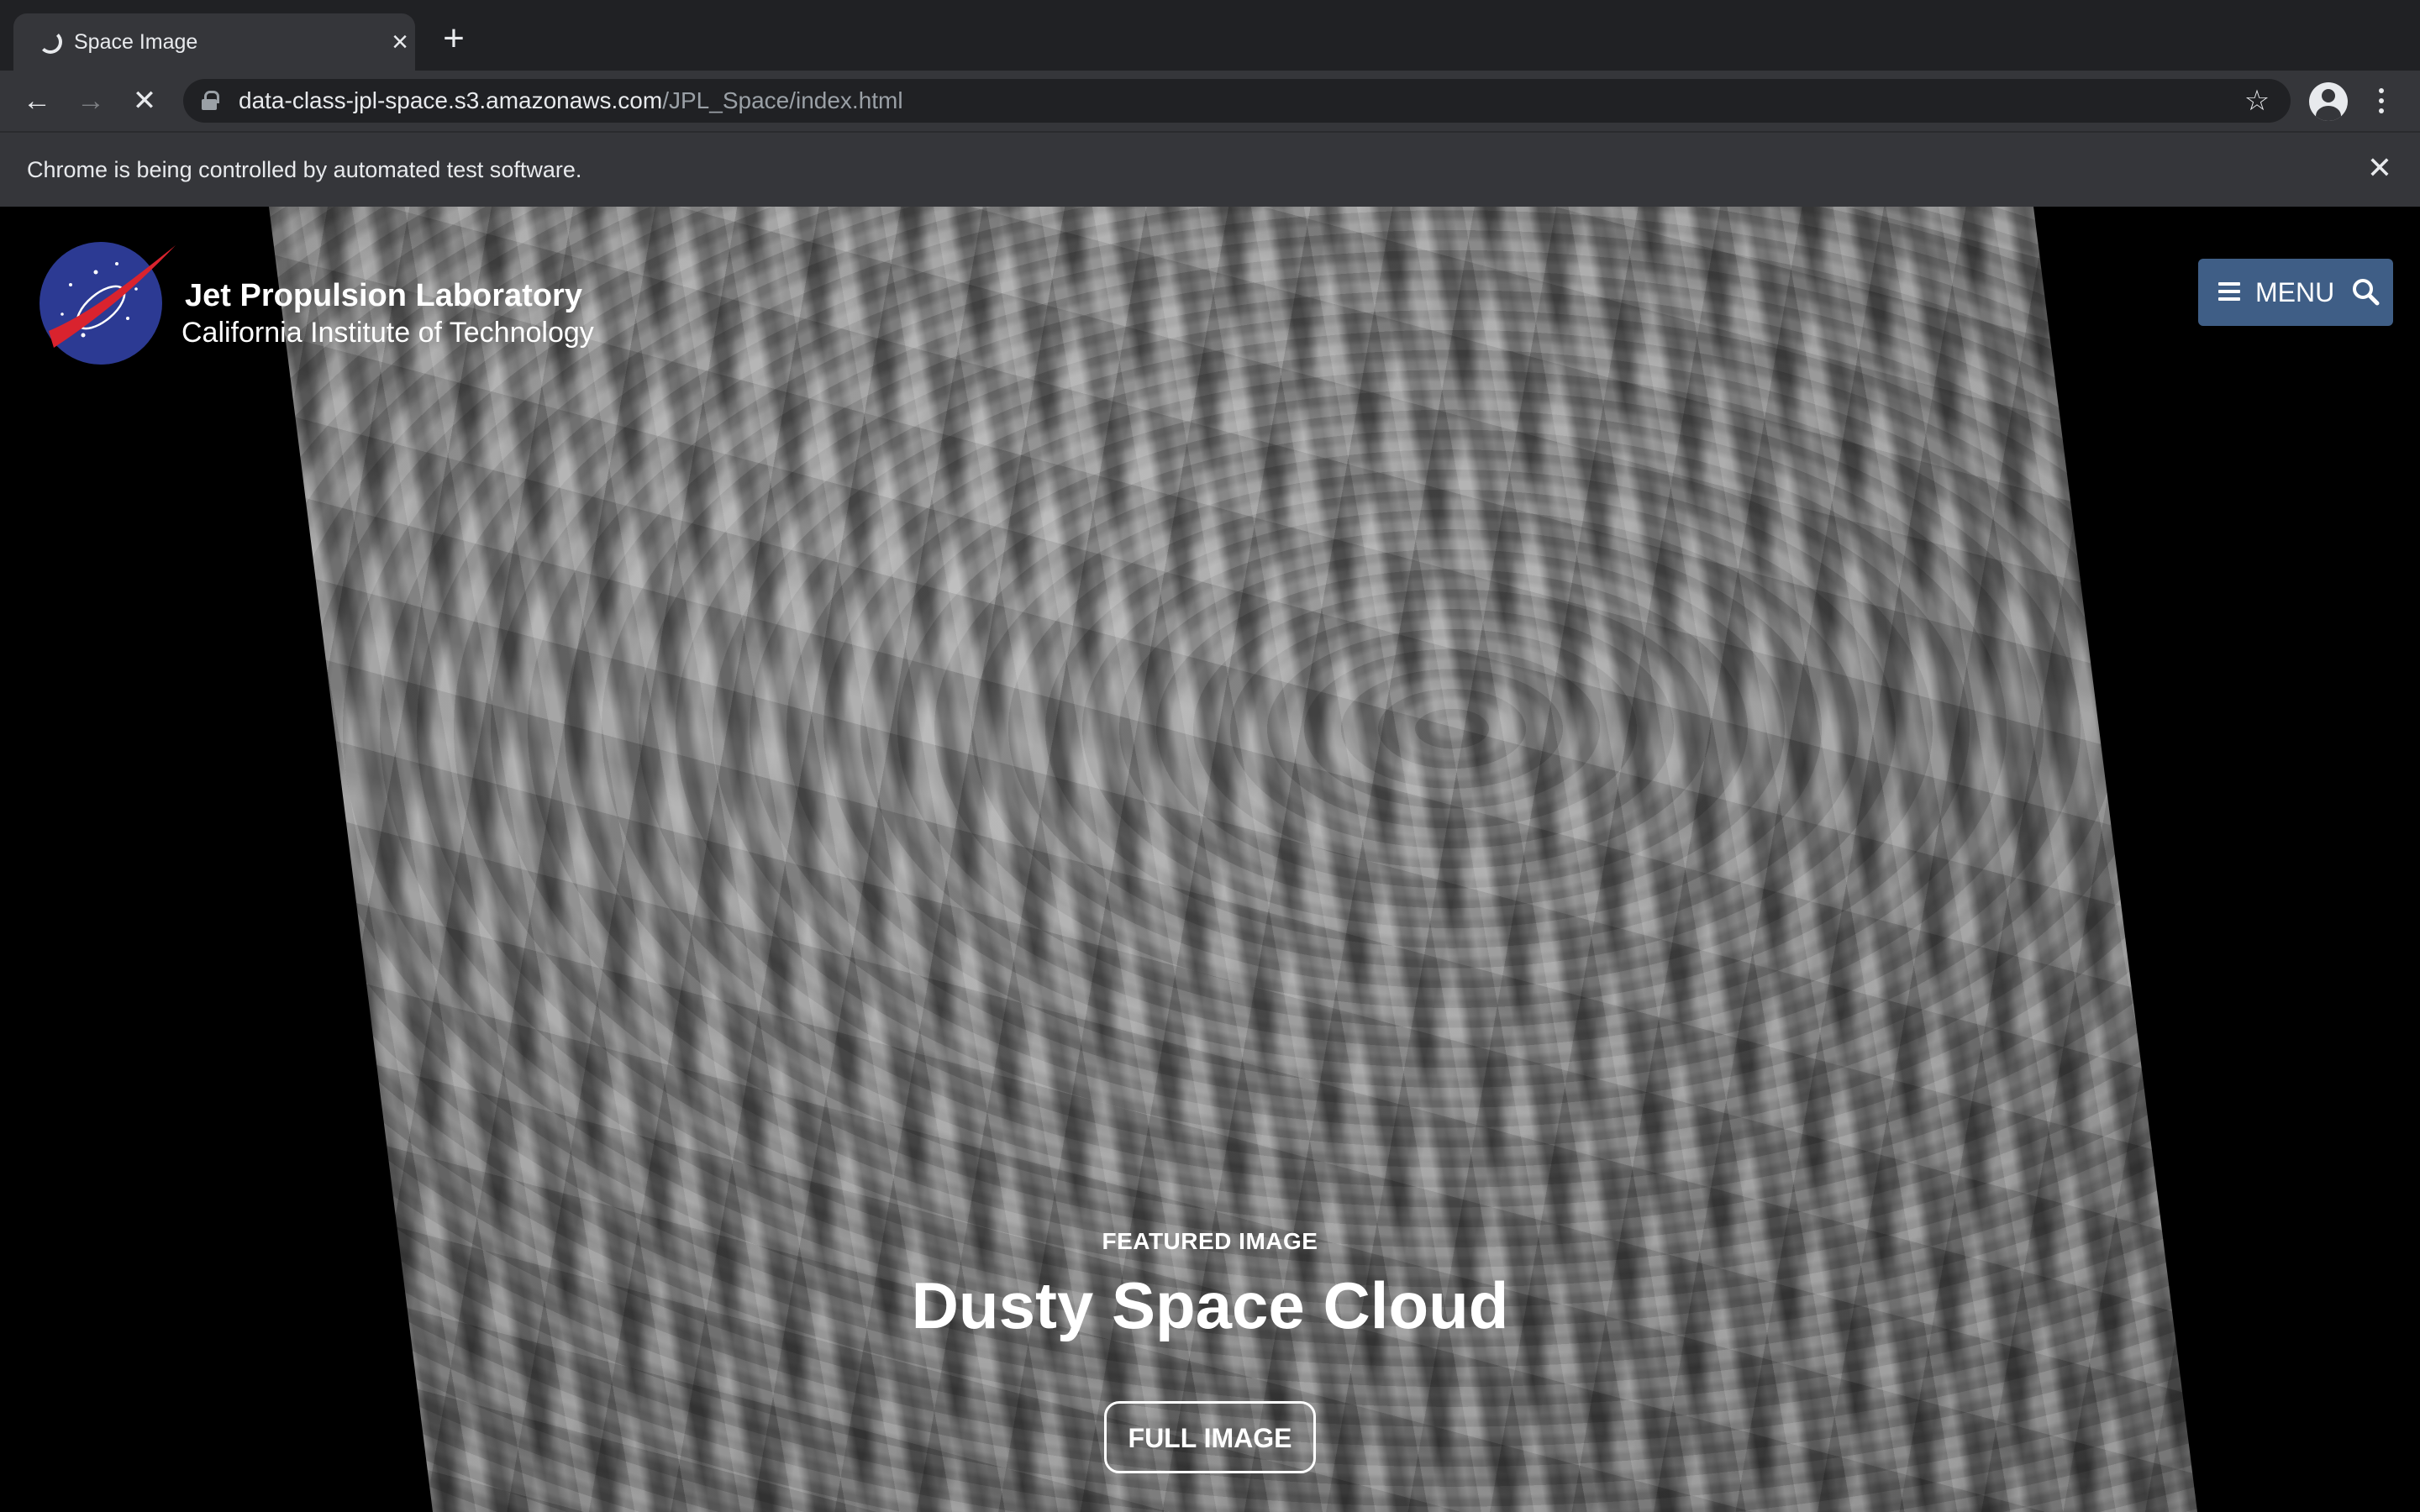  Describe the element at coordinates (782, 100) in the screenshot. I see `url-path: /JPL_Space/index.html` at that location.